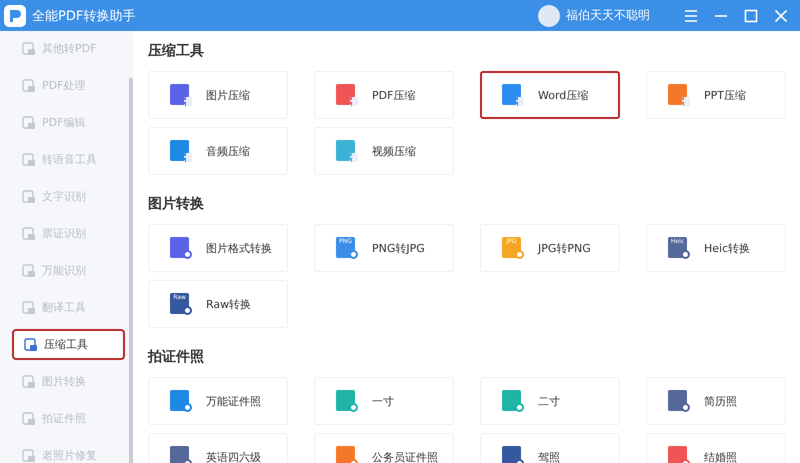 The width and height of the screenshot is (800, 463). Describe the element at coordinates (176, 357) in the screenshot. I see `section-heading: 拍证件照` at that location.